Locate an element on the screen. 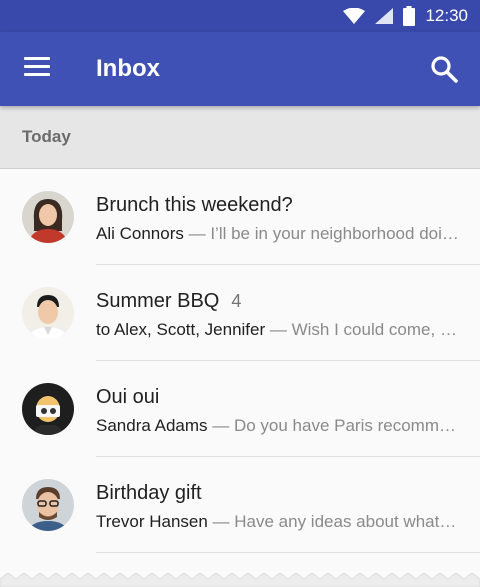 Image resolution: width=480 pixels, height=587 pixels. page-title: Inbox is located at coordinates (128, 68).